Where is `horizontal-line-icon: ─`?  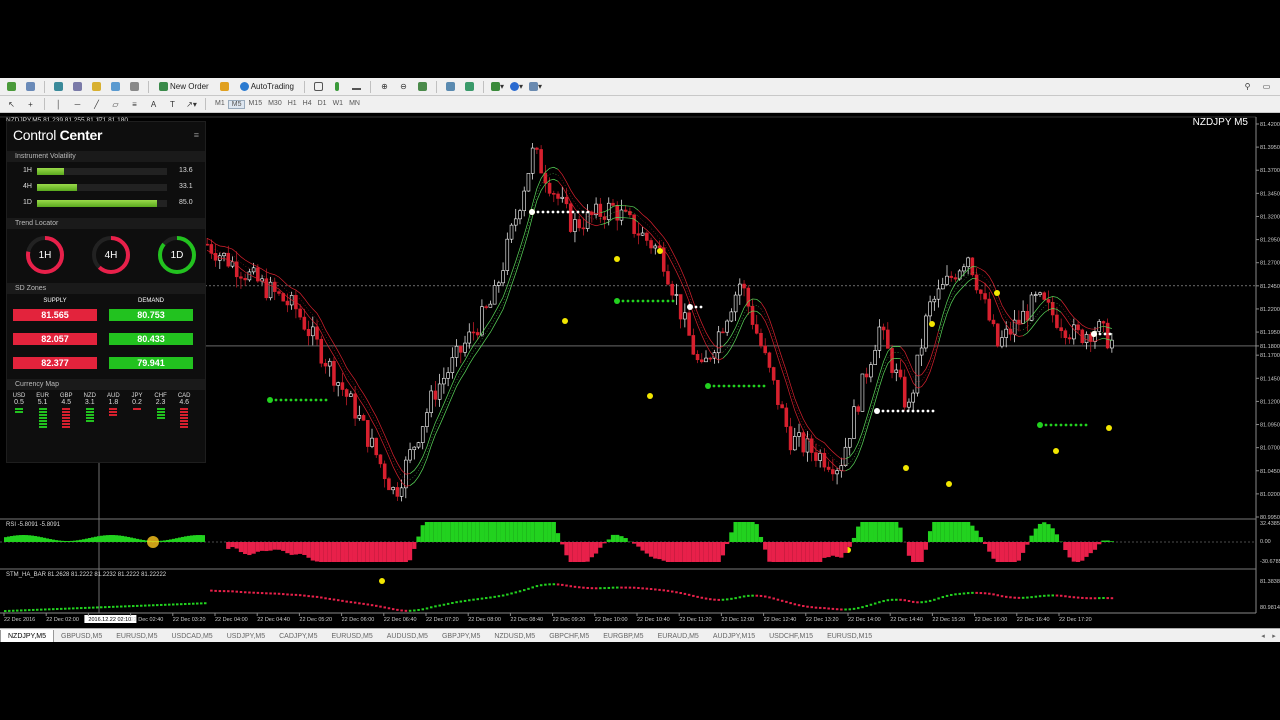
horizontal-line-icon: ─ is located at coordinates (77, 104).